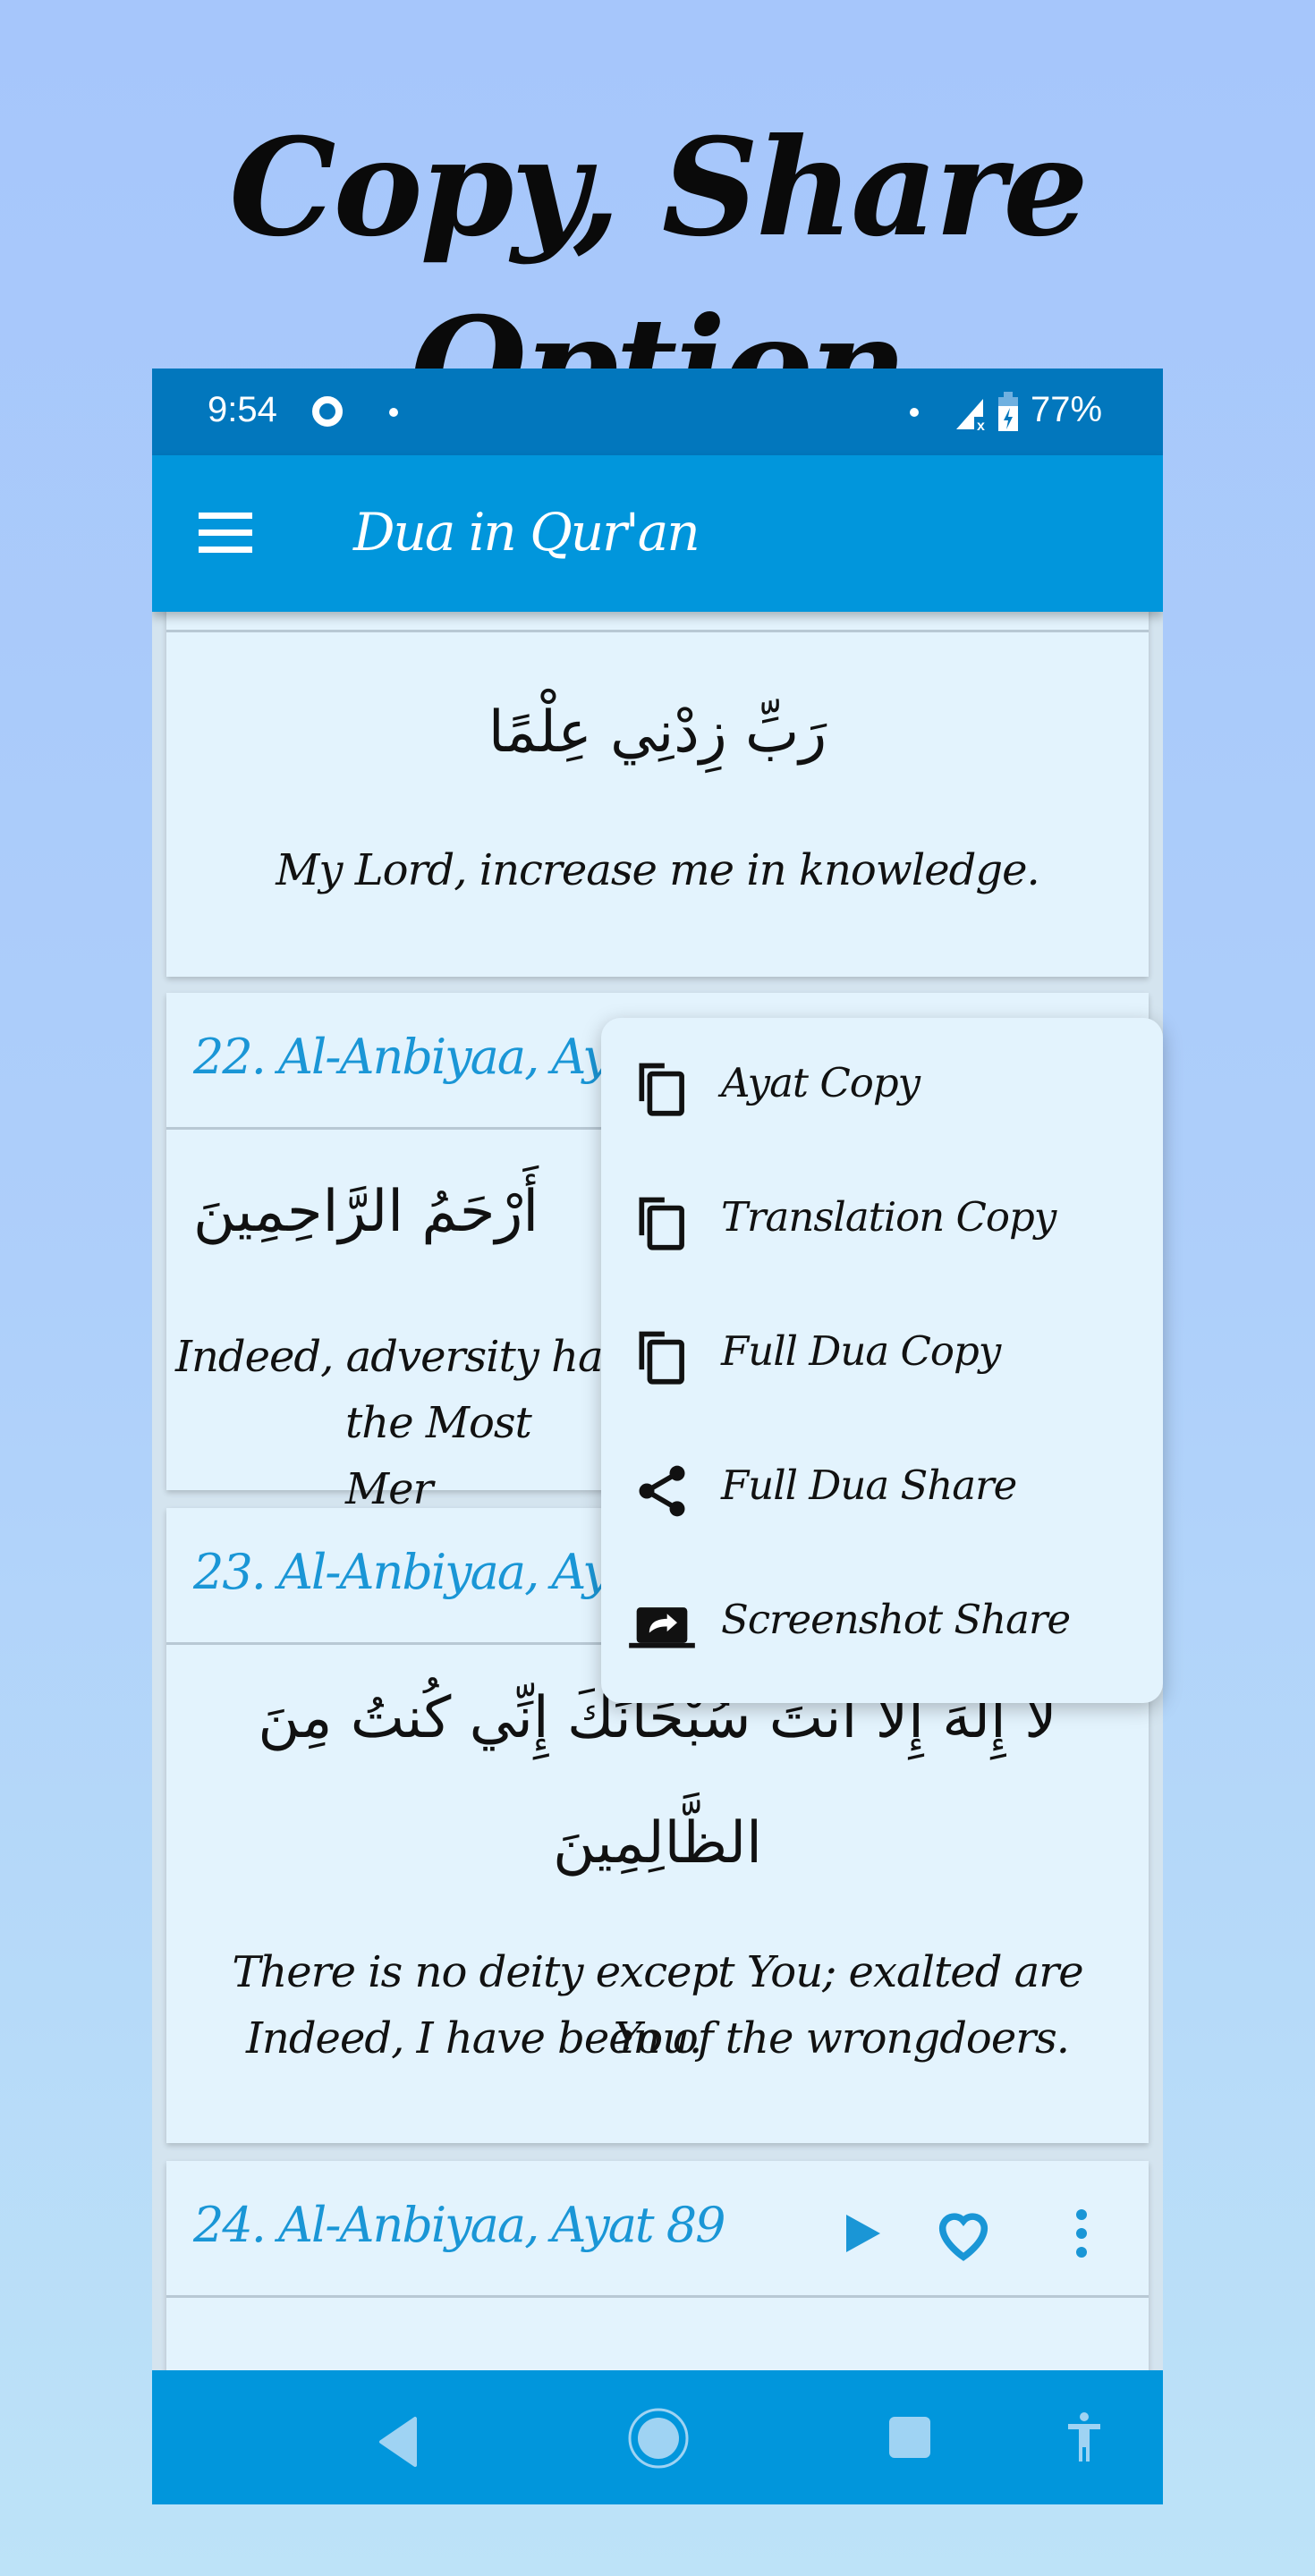 Image resolution: width=1315 pixels, height=2576 pixels. Describe the element at coordinates (963, 2233) in the screenshot. I see `heart-outline-icon` at that location.